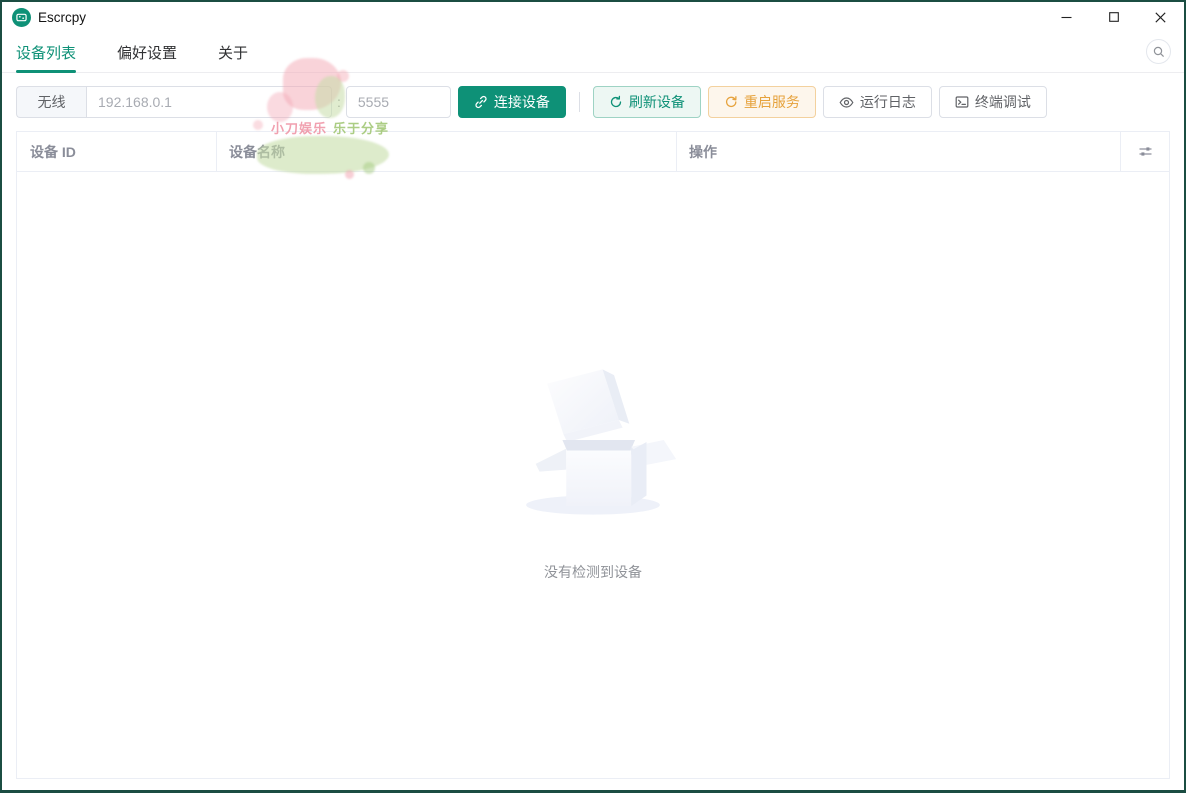 The height and width of the screenshot is (793, 1186). I want to click on terminal-debug-label: 终端调试, so click(1002, 102).